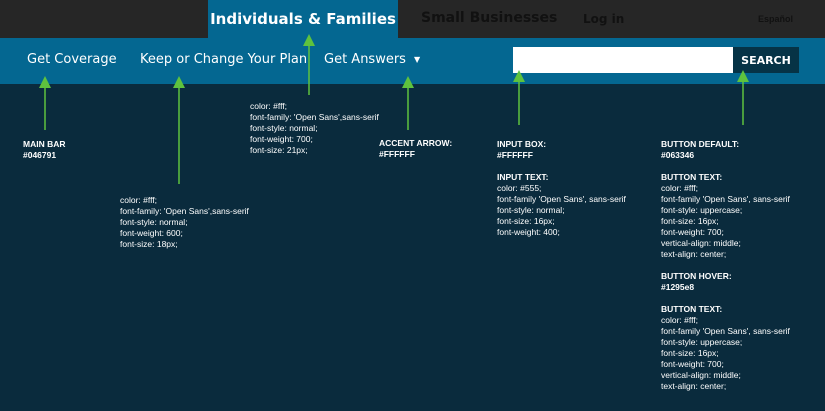 The width and height of the screenshot is (825, 411). Describe the element at coordinates (151, 233) in the screenshot. I see `note-line: font-weight: 600;` at that location.